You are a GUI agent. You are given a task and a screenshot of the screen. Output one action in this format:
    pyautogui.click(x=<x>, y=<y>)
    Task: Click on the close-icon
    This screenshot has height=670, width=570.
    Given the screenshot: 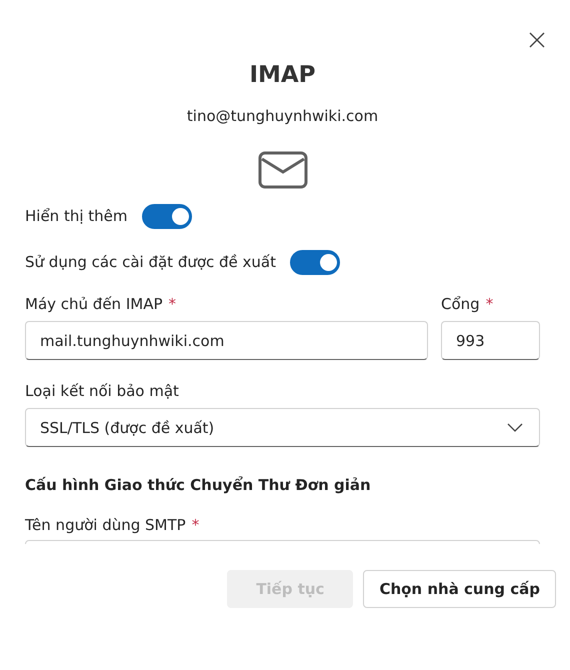 What is the action you would take?
    pyautogui.click(x=537, y=40)
    